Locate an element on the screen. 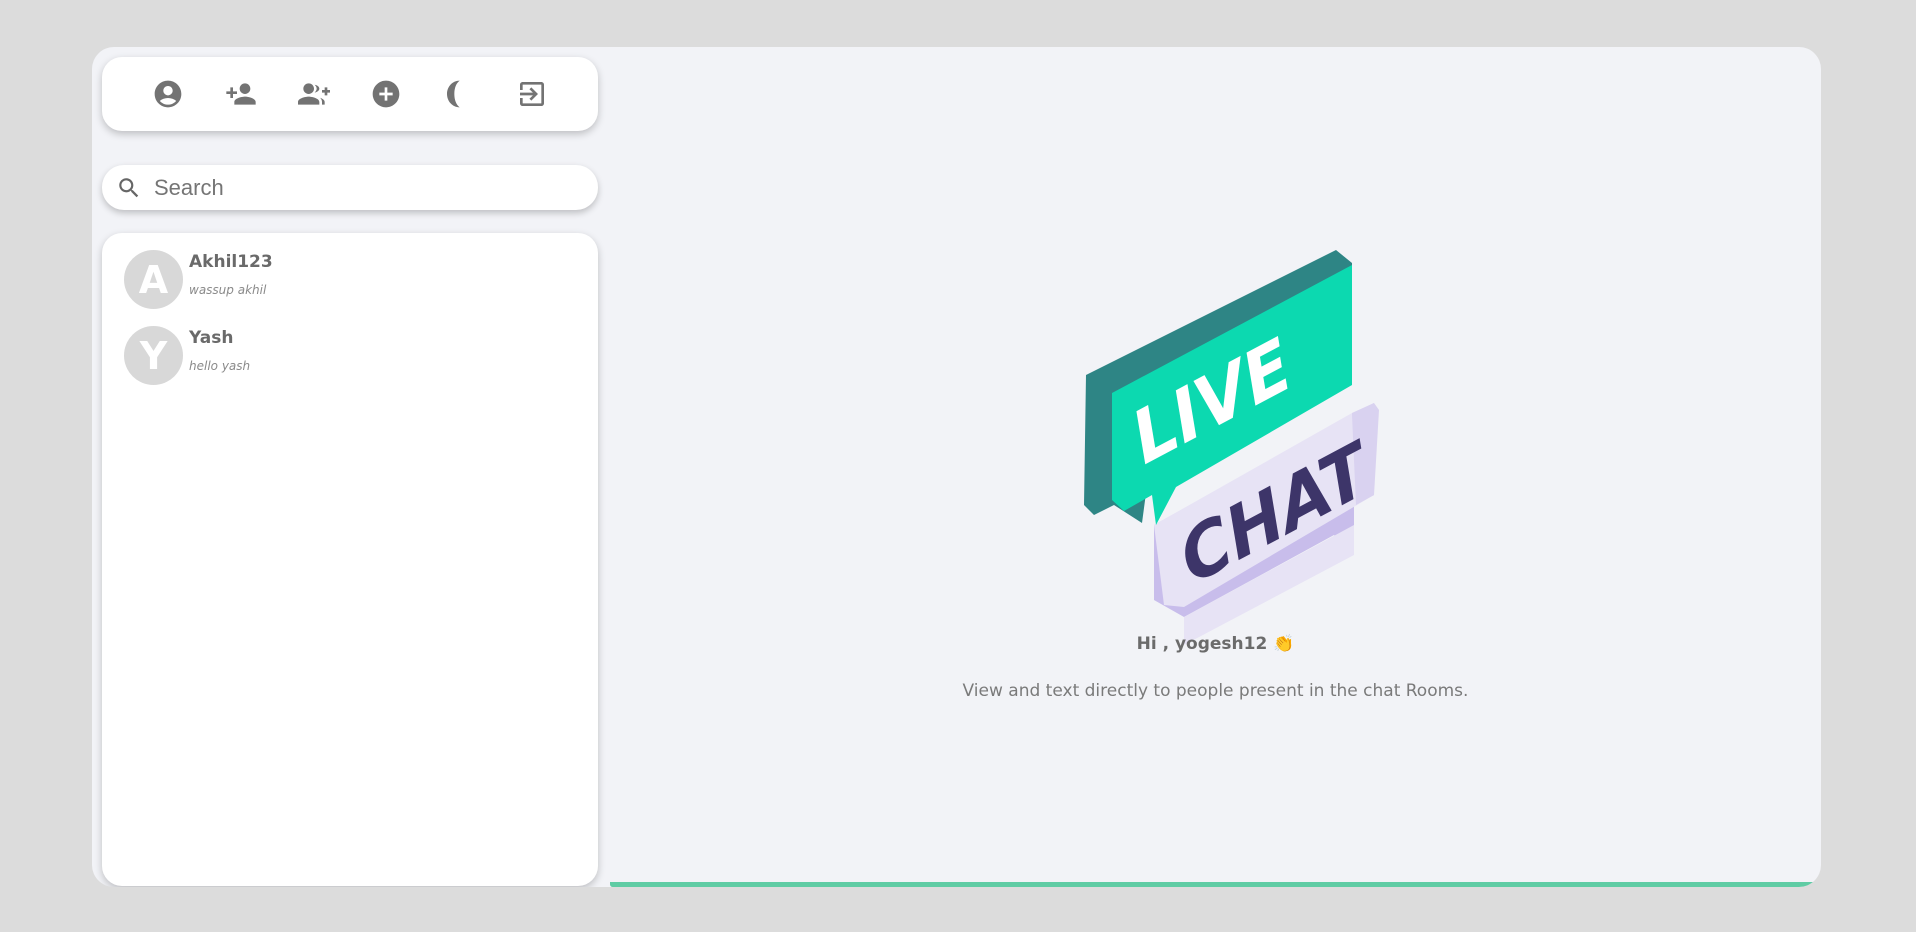 The width and height of the screenshot is (1916, 932). avatar: Y is located at coordinates (153, 355).